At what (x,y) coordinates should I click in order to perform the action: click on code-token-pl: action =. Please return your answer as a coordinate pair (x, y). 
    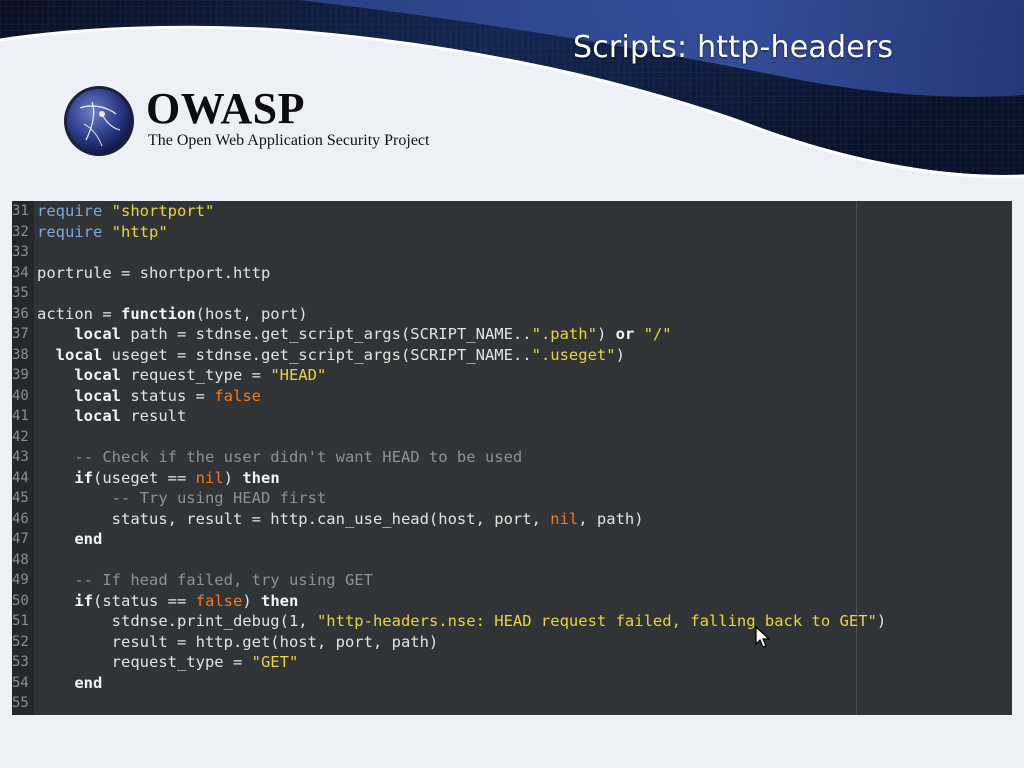
    Looking at the image, I should click on (79, 313).